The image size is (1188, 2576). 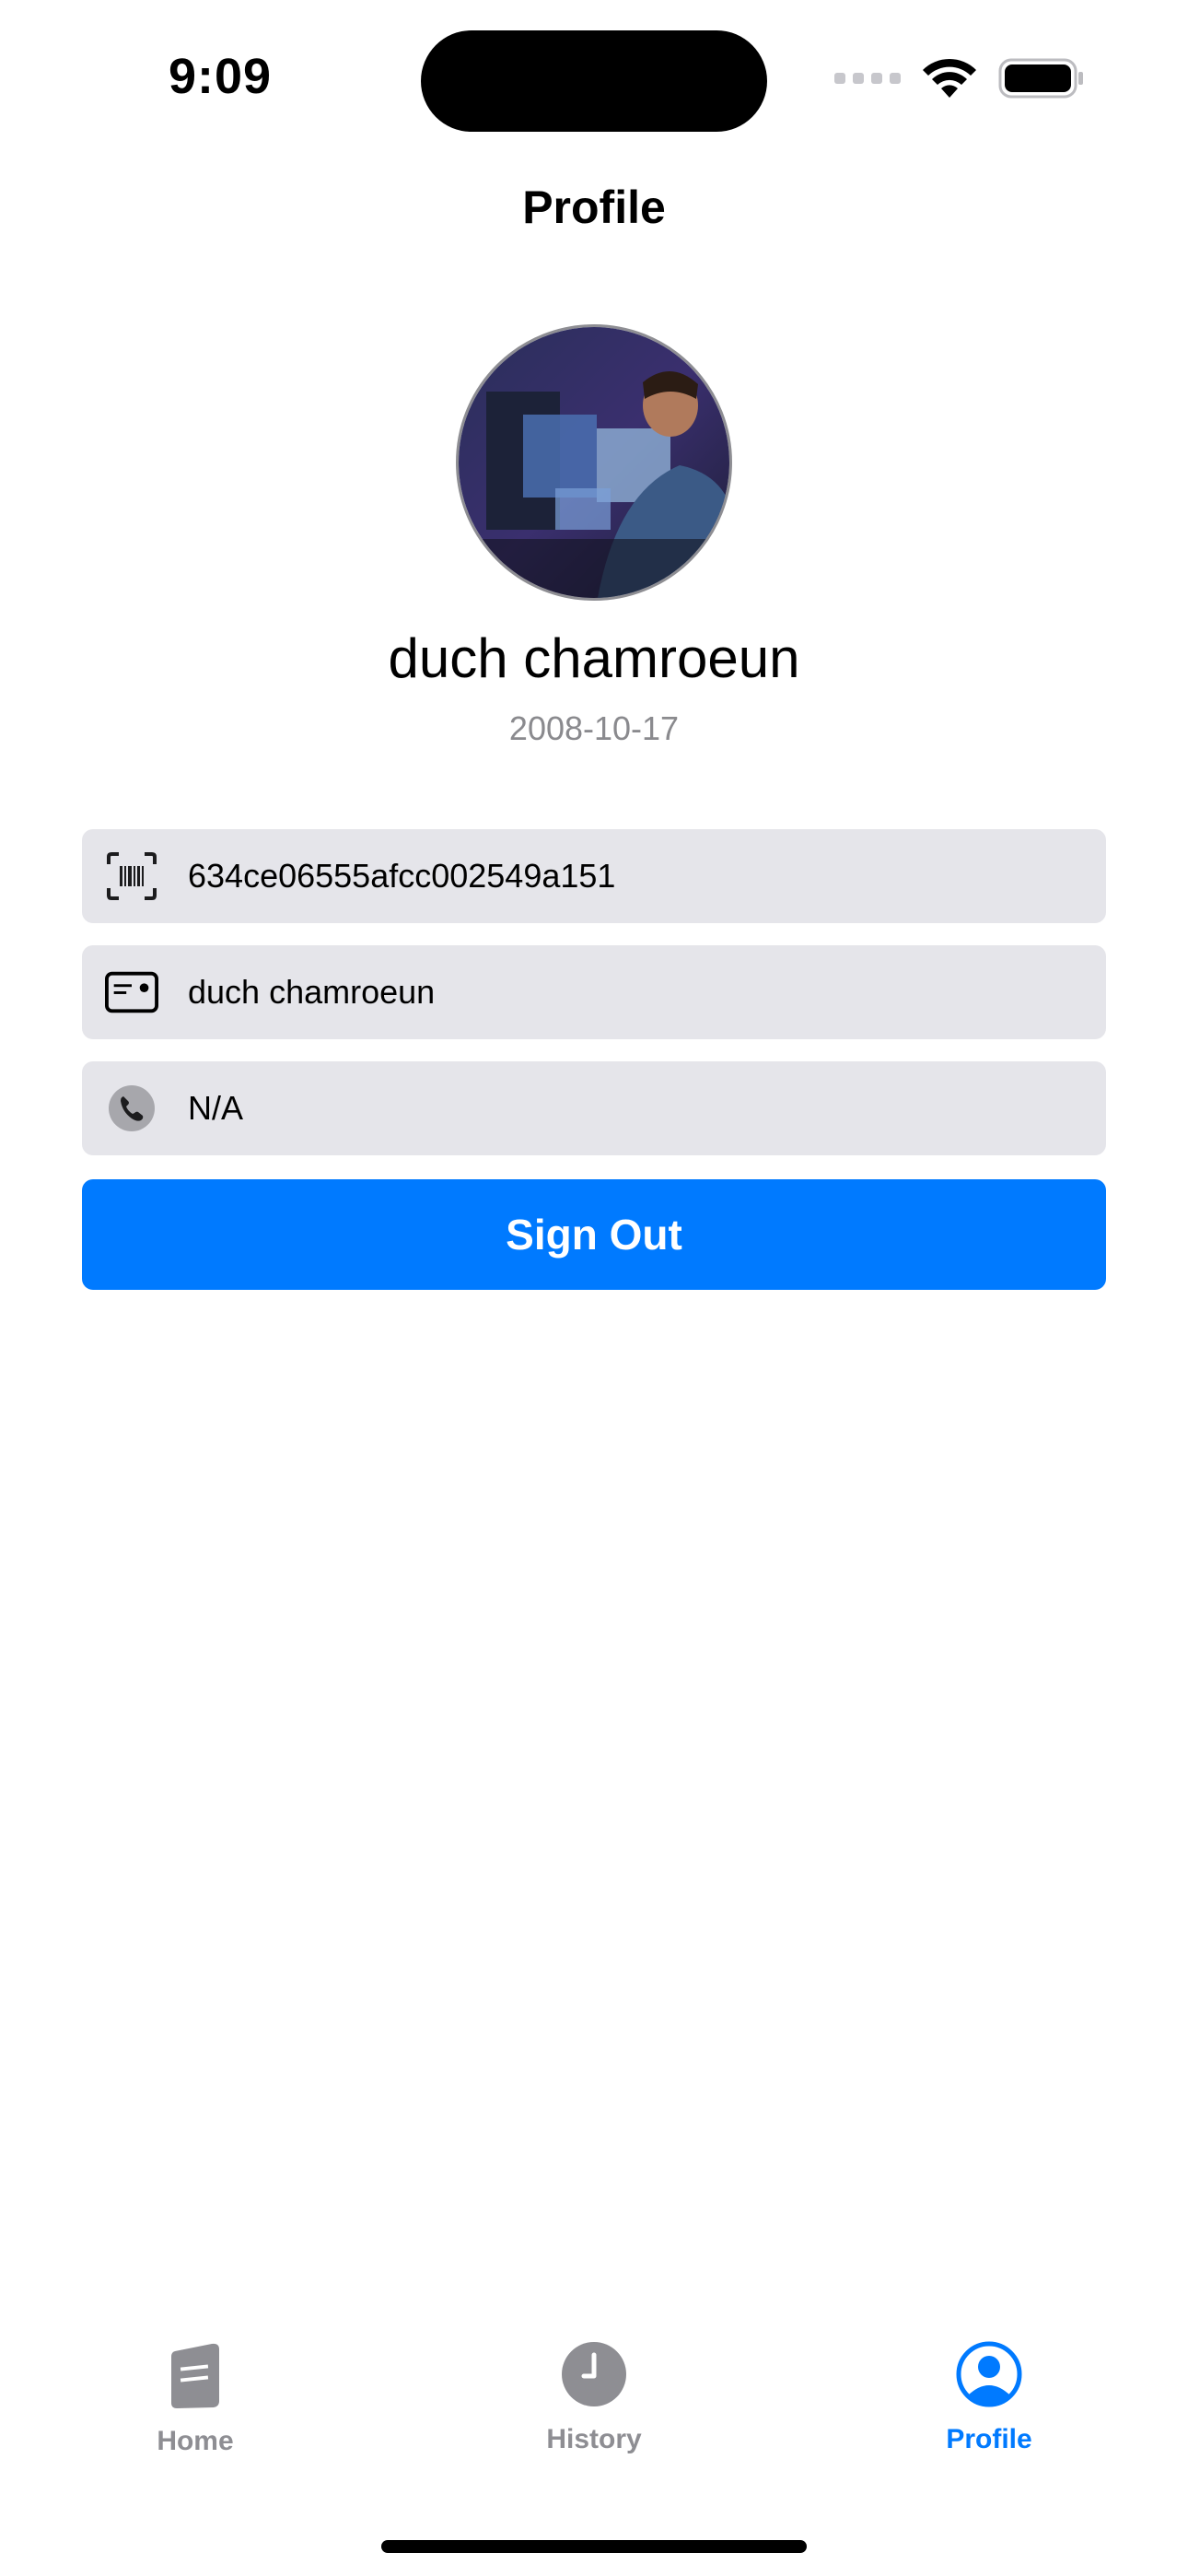 I want to click on battery-icon, so click(x=1041, y=78).